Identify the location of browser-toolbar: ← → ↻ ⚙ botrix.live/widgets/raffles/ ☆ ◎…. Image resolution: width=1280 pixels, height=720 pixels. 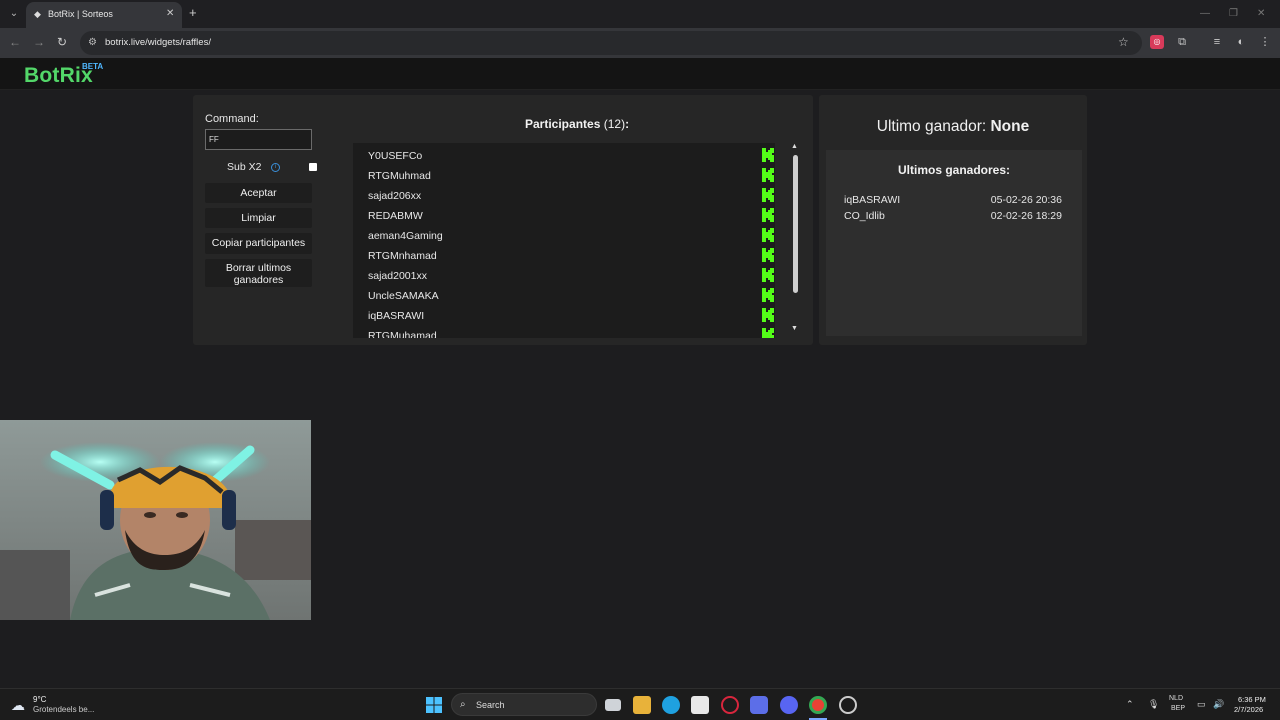
(640, 43).